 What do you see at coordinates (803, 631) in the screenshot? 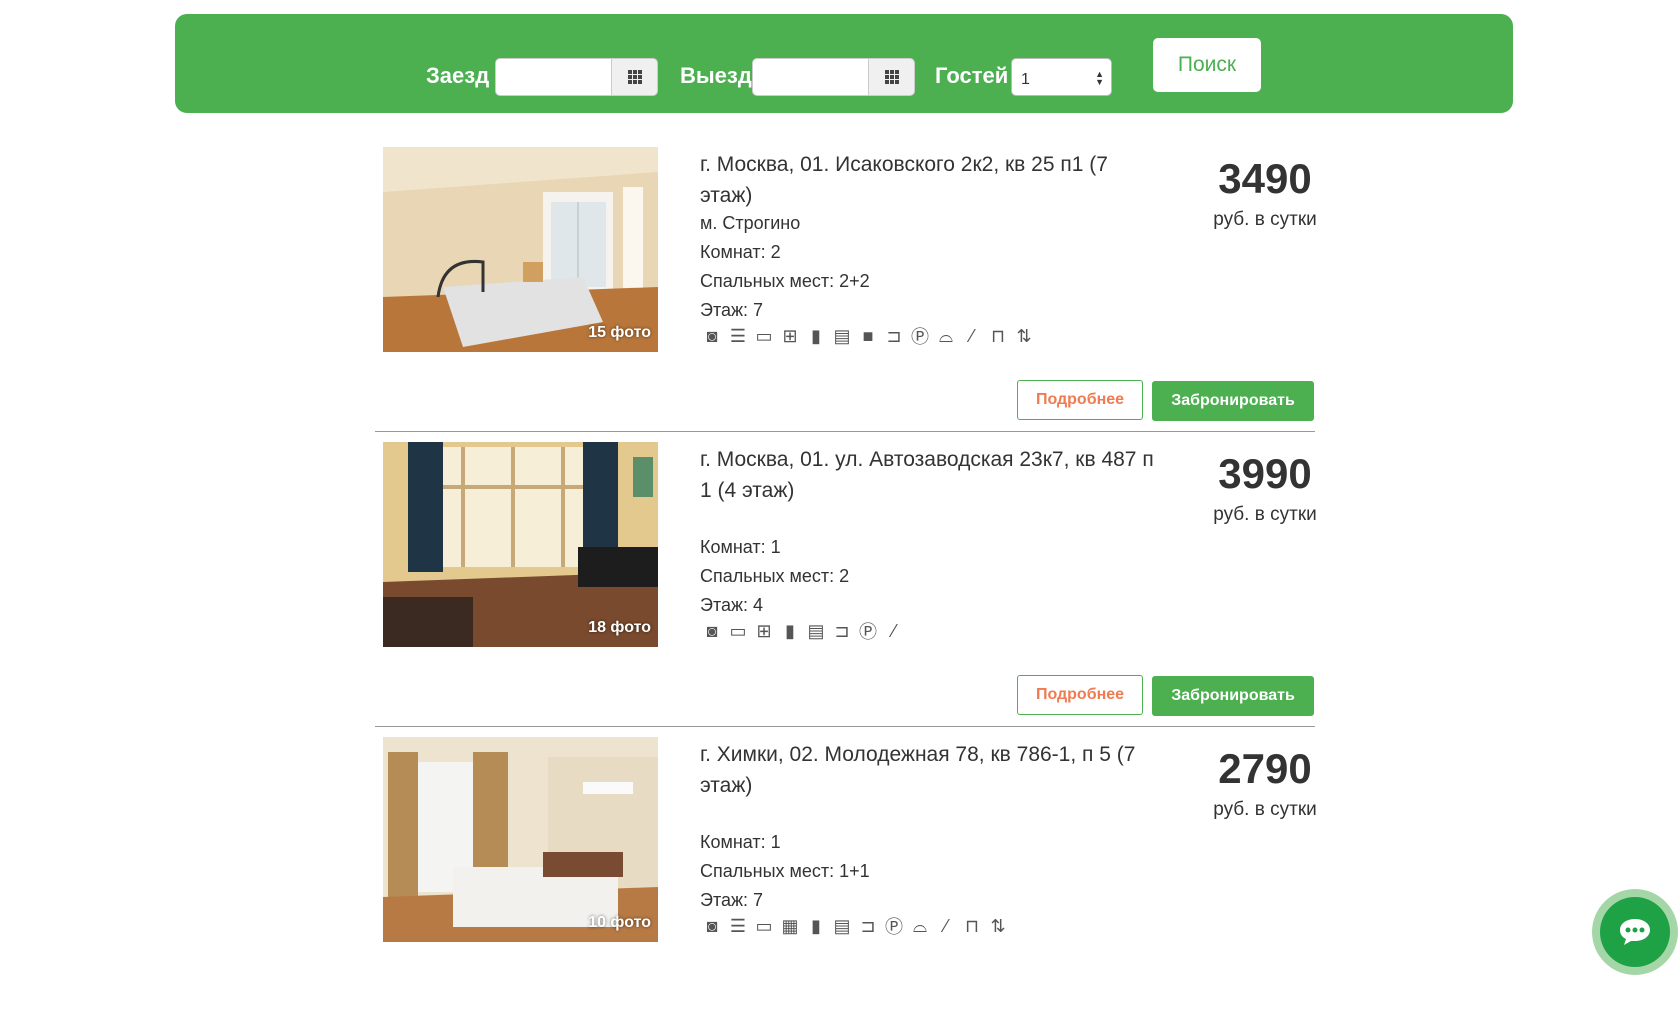
I see `amenities-row: ◙ ▭ ⊞ ▮ ▤ ⊐ Ⓟ ⁄` at bounding box center [803, 631].